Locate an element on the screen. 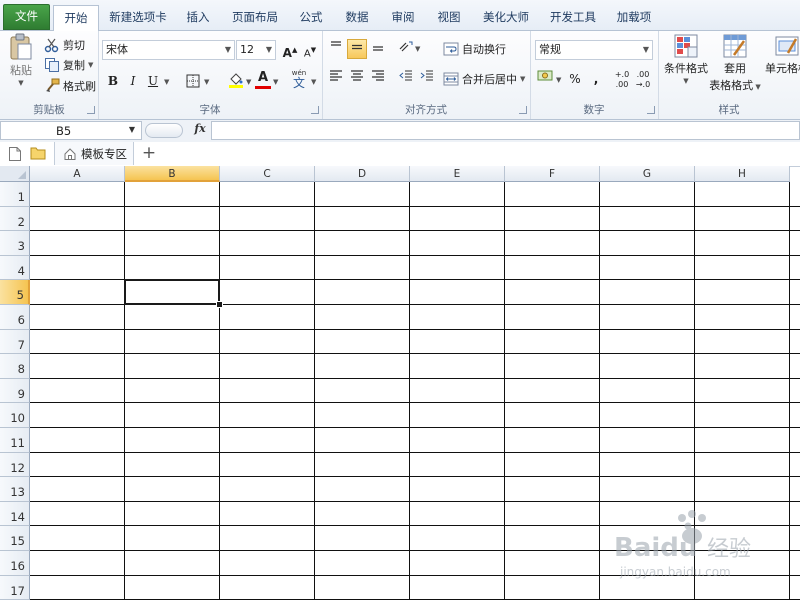  align-top-button is located at coordinates (336, 49).